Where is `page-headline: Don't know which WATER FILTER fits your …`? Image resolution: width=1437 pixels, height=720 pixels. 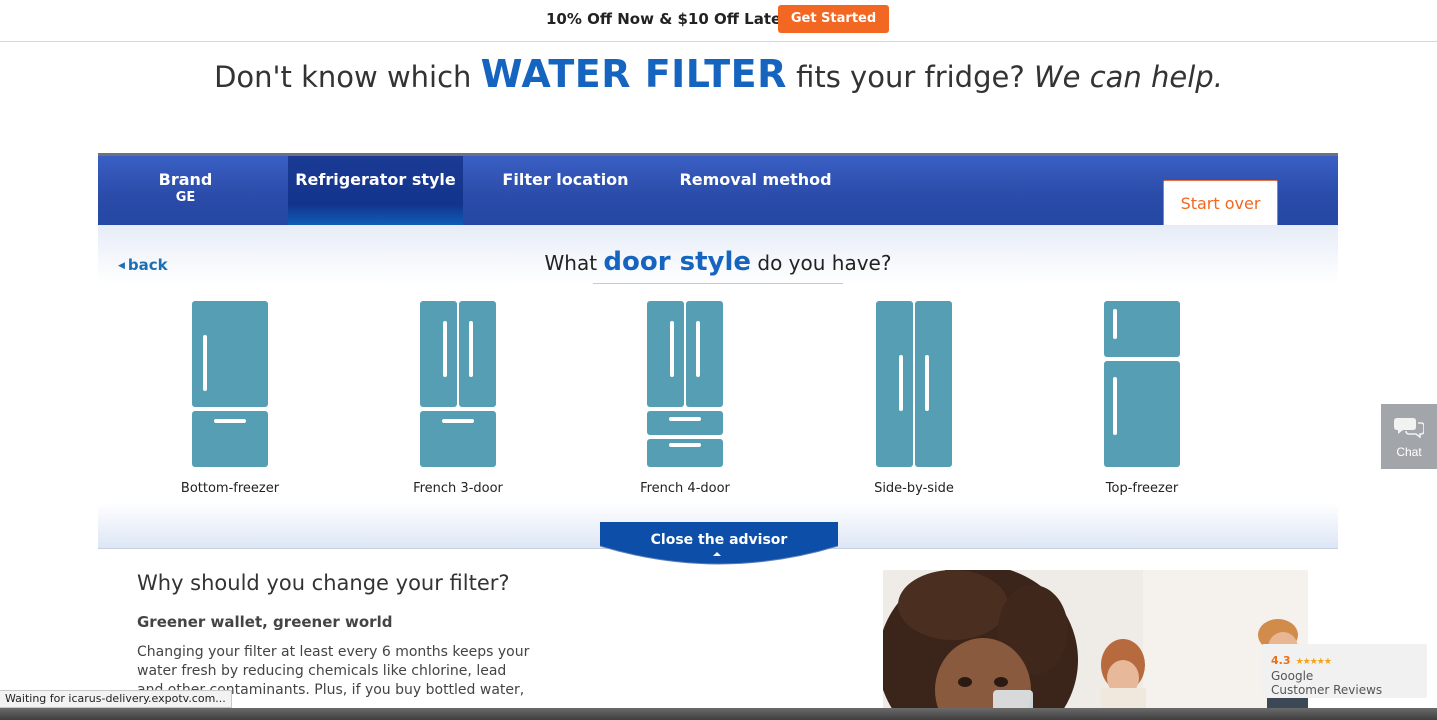 page-headline: Don't know which WATER FILTER fits your … is located at coordinates (718, 74).